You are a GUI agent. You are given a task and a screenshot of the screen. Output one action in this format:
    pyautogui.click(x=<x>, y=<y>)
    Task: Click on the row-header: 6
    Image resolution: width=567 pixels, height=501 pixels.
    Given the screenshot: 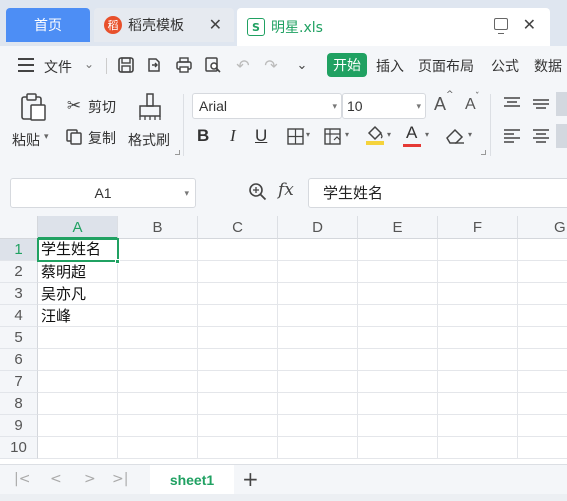 What is the action you would take?
    pyautogui.click(x=19, y=360)
    